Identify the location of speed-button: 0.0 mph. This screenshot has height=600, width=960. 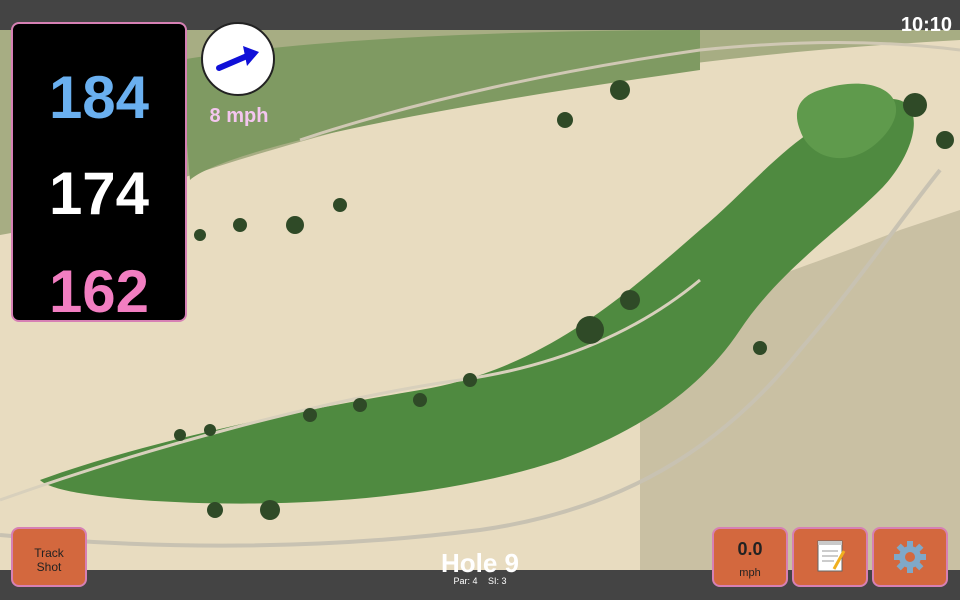
(750, 557).